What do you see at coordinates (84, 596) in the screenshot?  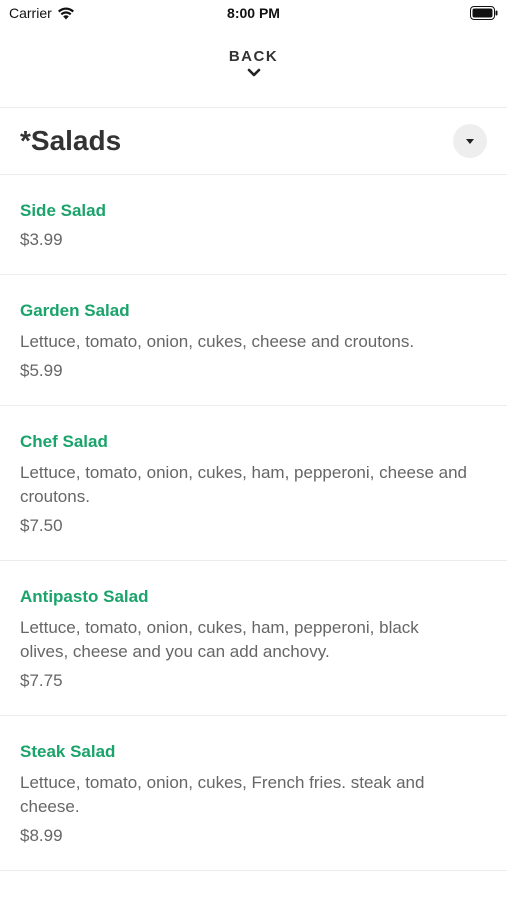 I see `item-name: Antipasto Salad` at bounding box center [84, 596].